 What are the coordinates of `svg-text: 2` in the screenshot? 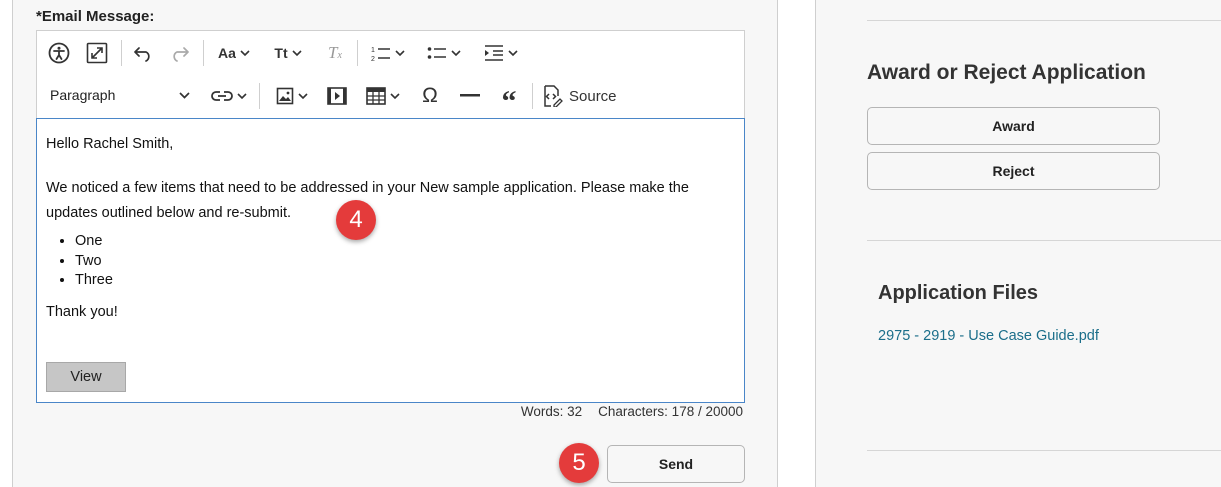 It's located at (373, 59).